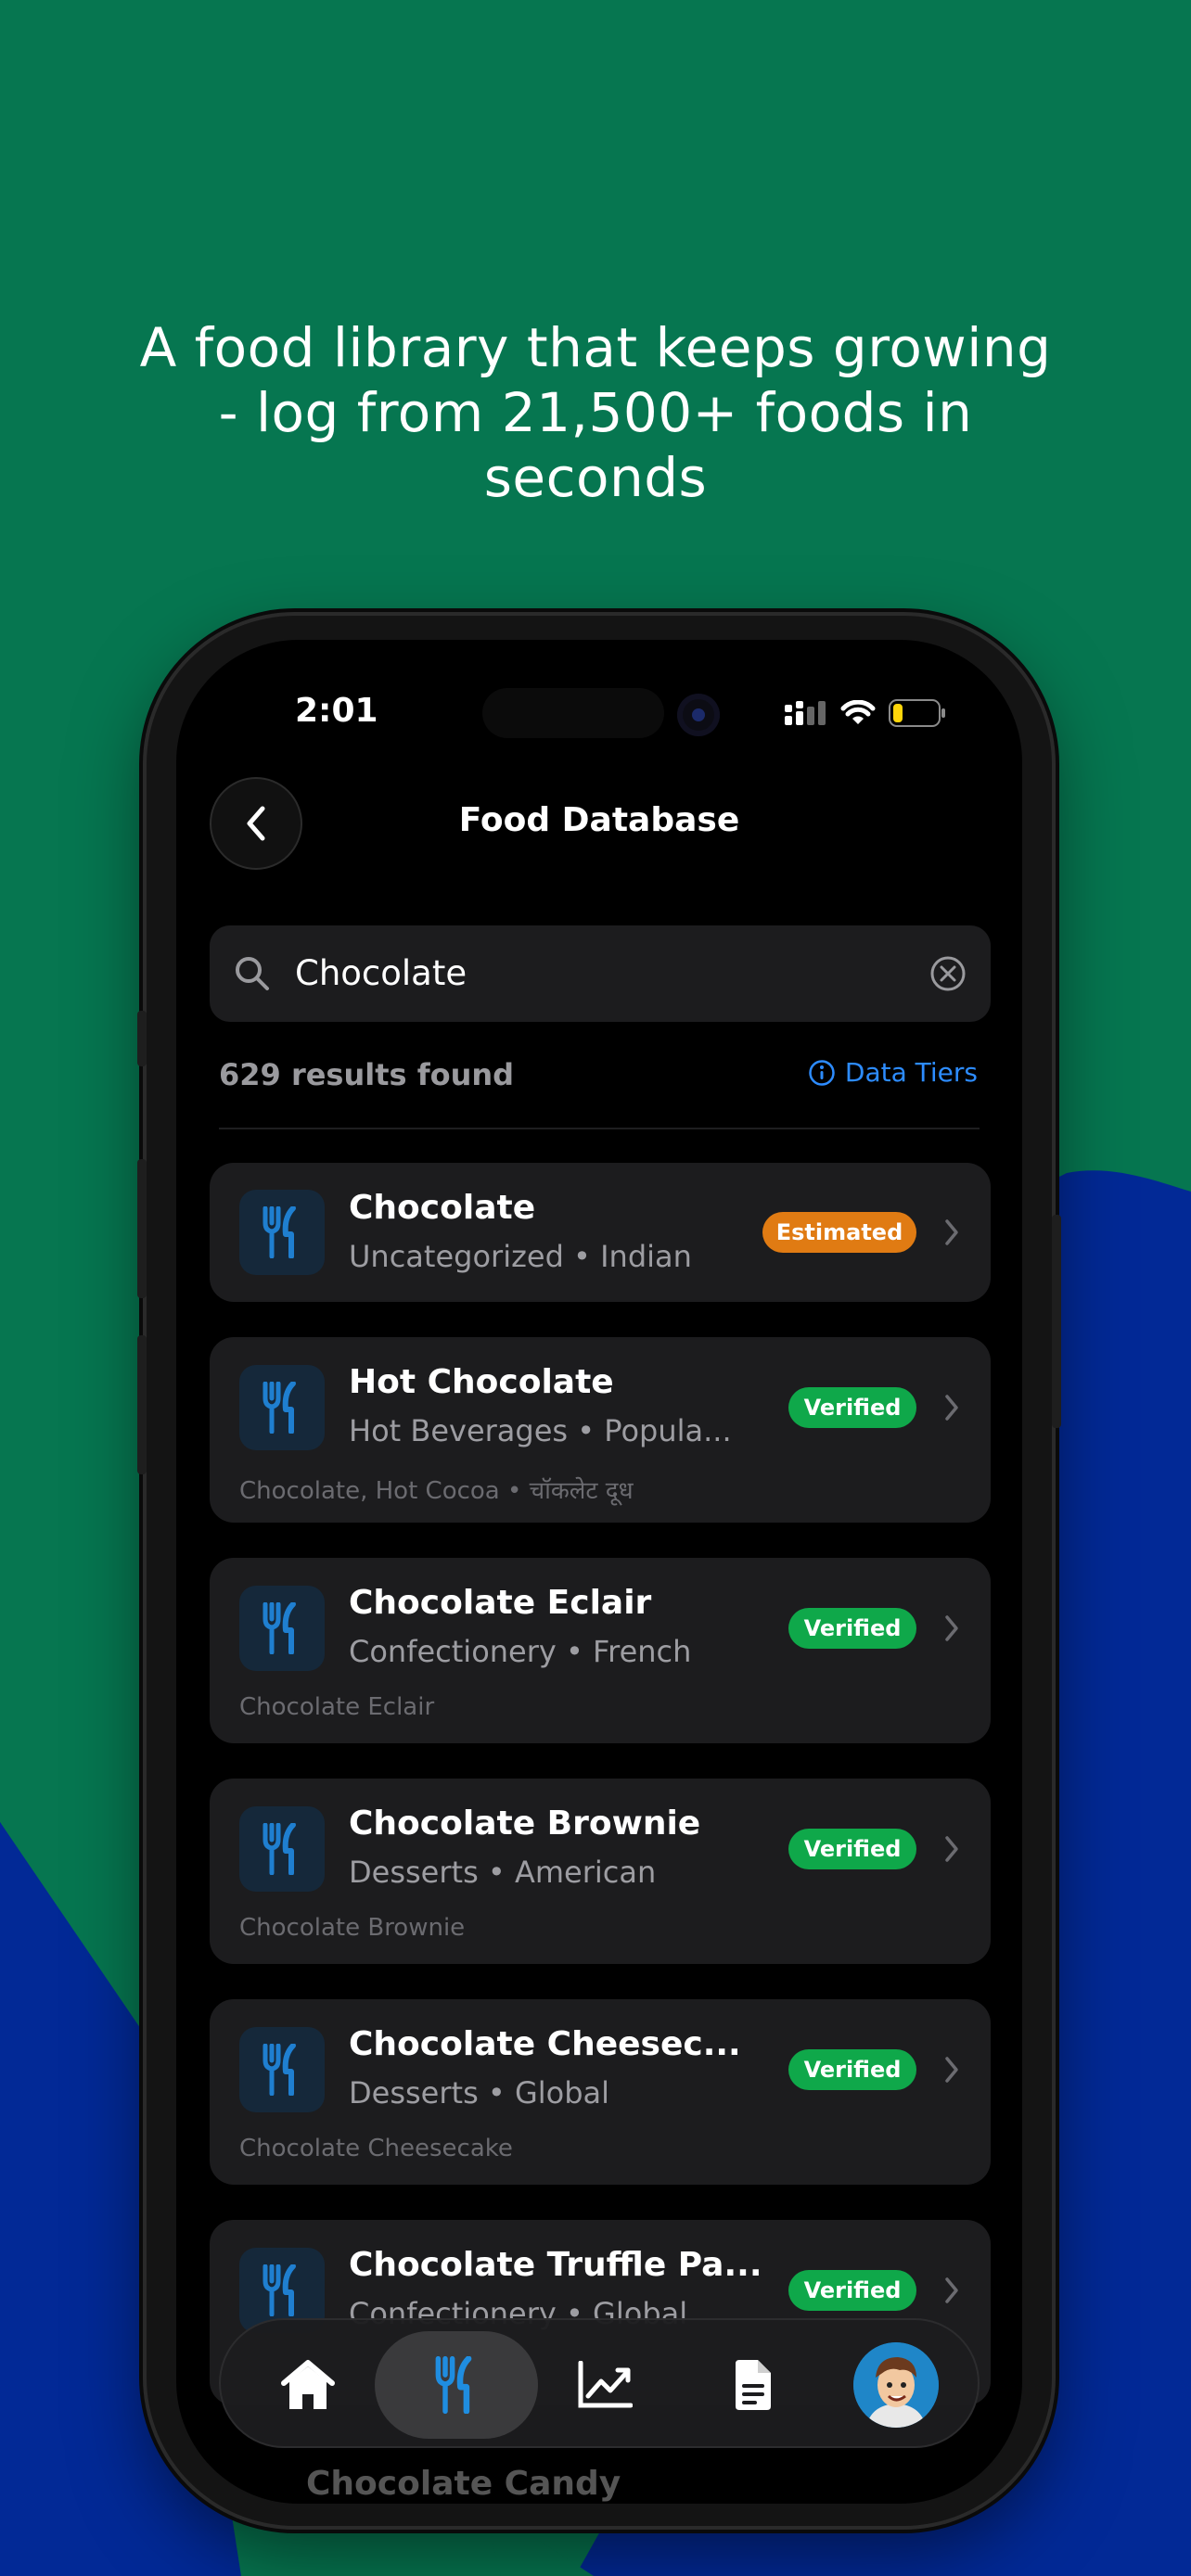  Describe the element at coordinates (699, 715) in the screenshot. I see `camera-icon` at that location.